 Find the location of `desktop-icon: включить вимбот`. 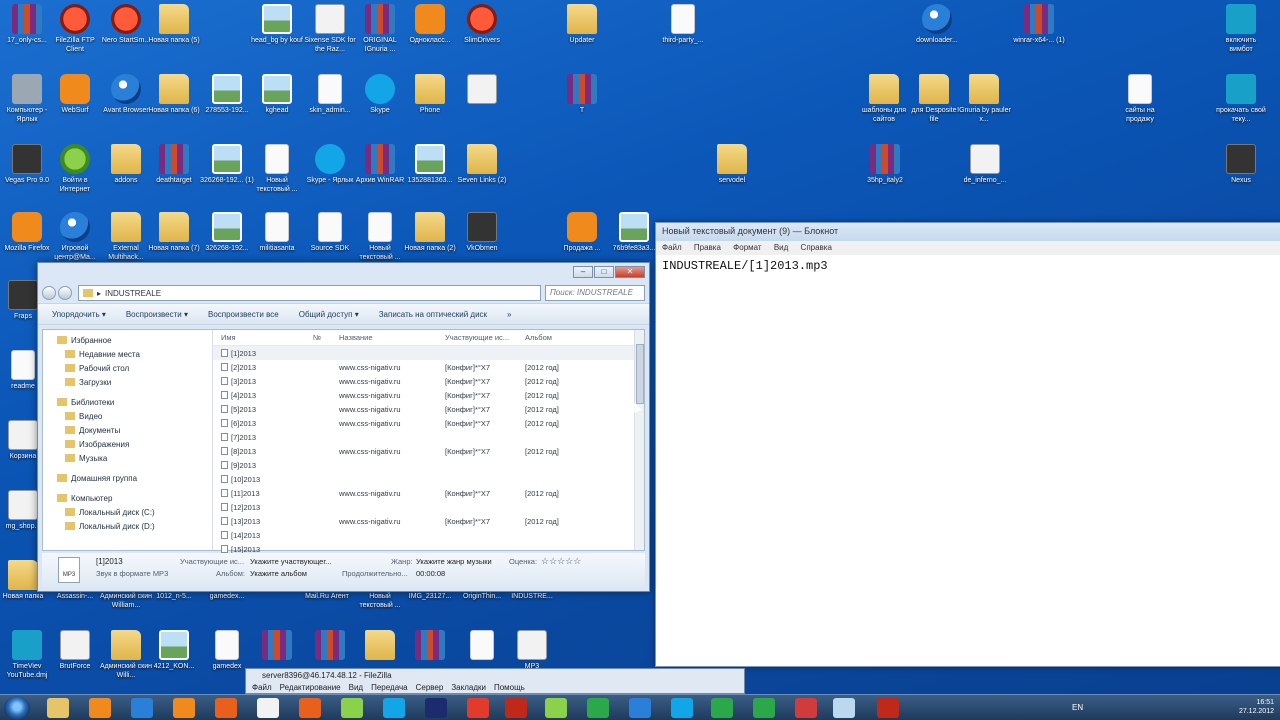

desktop-icon: включить вимбот is located at coordinates (1241, 29).